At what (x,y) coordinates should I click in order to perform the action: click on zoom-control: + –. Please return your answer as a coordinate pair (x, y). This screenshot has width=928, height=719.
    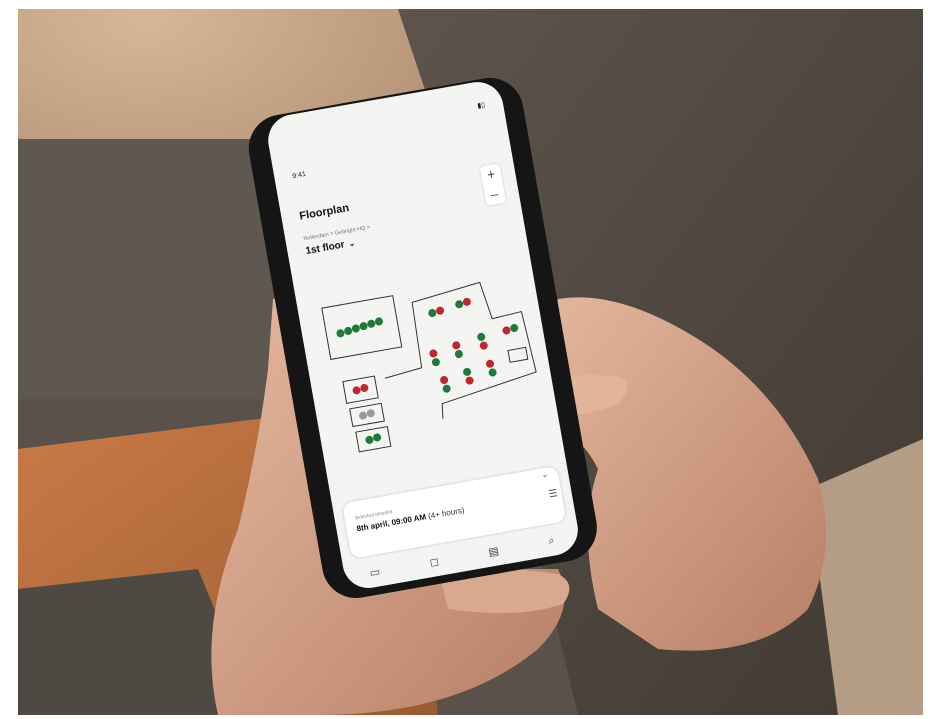
    Looking at the image, I should click on (493, 185).